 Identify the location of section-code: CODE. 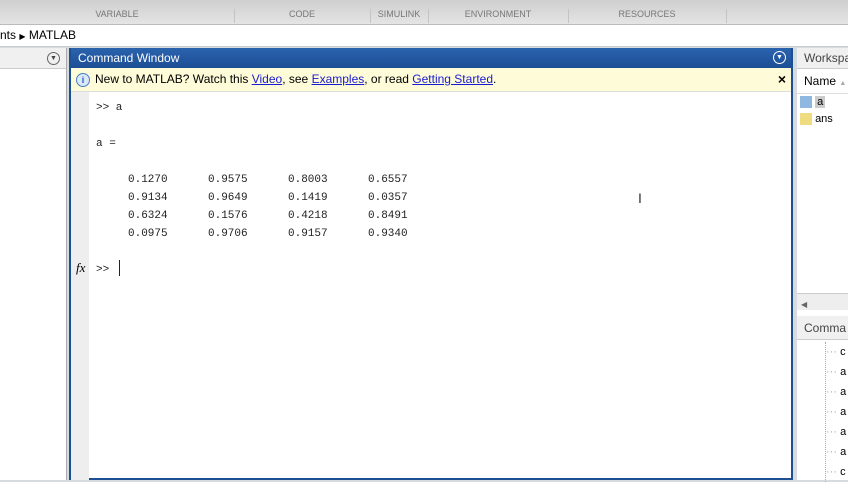
(302, 16).